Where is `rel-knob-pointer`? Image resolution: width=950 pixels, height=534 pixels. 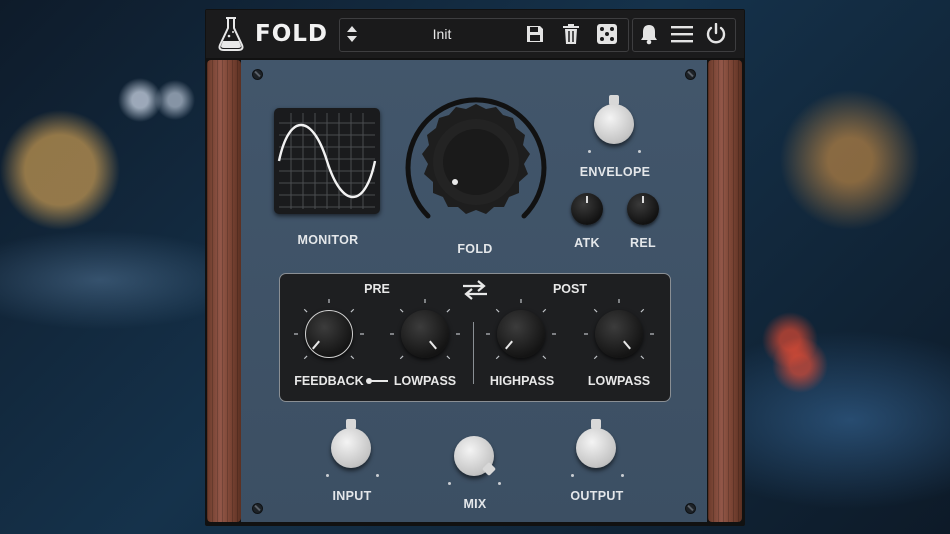 rel-knob-pointer is located at coordinates (643, 199).